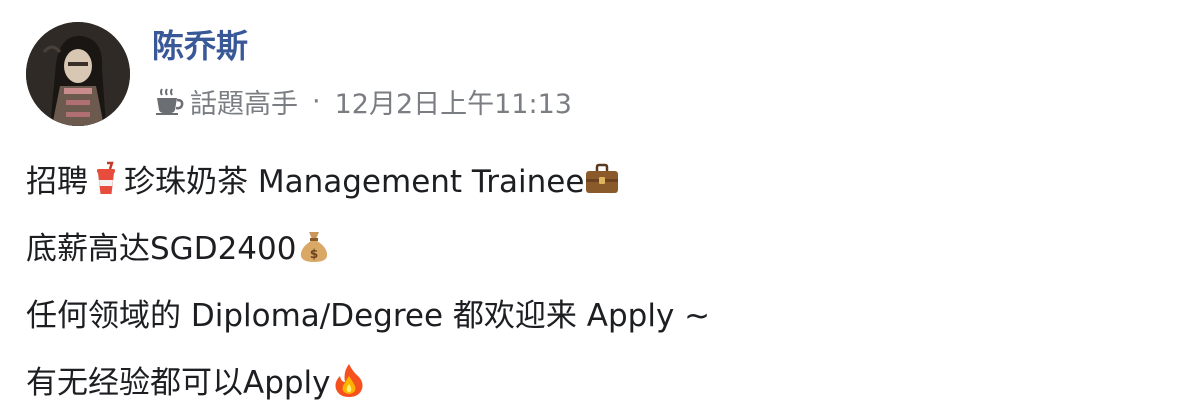  I want to click on top-fan-badge: 話題高手, so click(244, 101).